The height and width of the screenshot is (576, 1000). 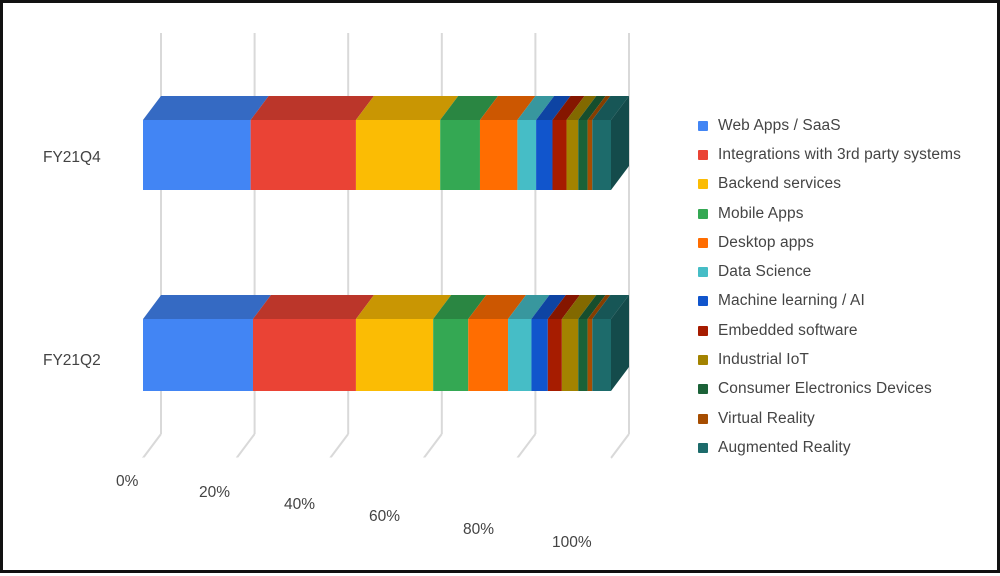 I want to click on value-tick-label: 100%, so click(x=572, y=542).